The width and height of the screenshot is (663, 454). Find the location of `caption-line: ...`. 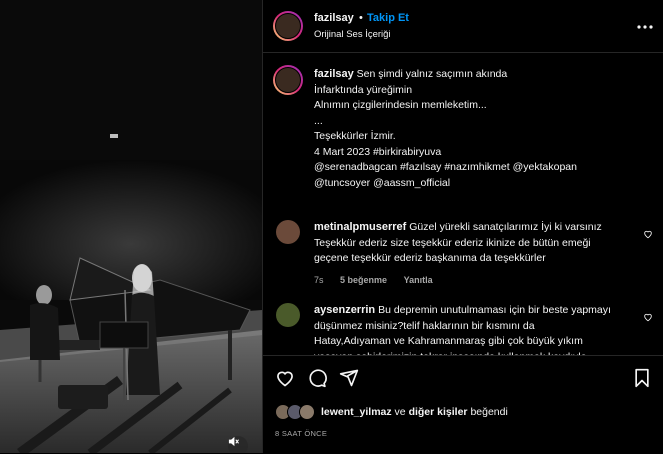

caption-line: ... is located at coordinates (318, 120).